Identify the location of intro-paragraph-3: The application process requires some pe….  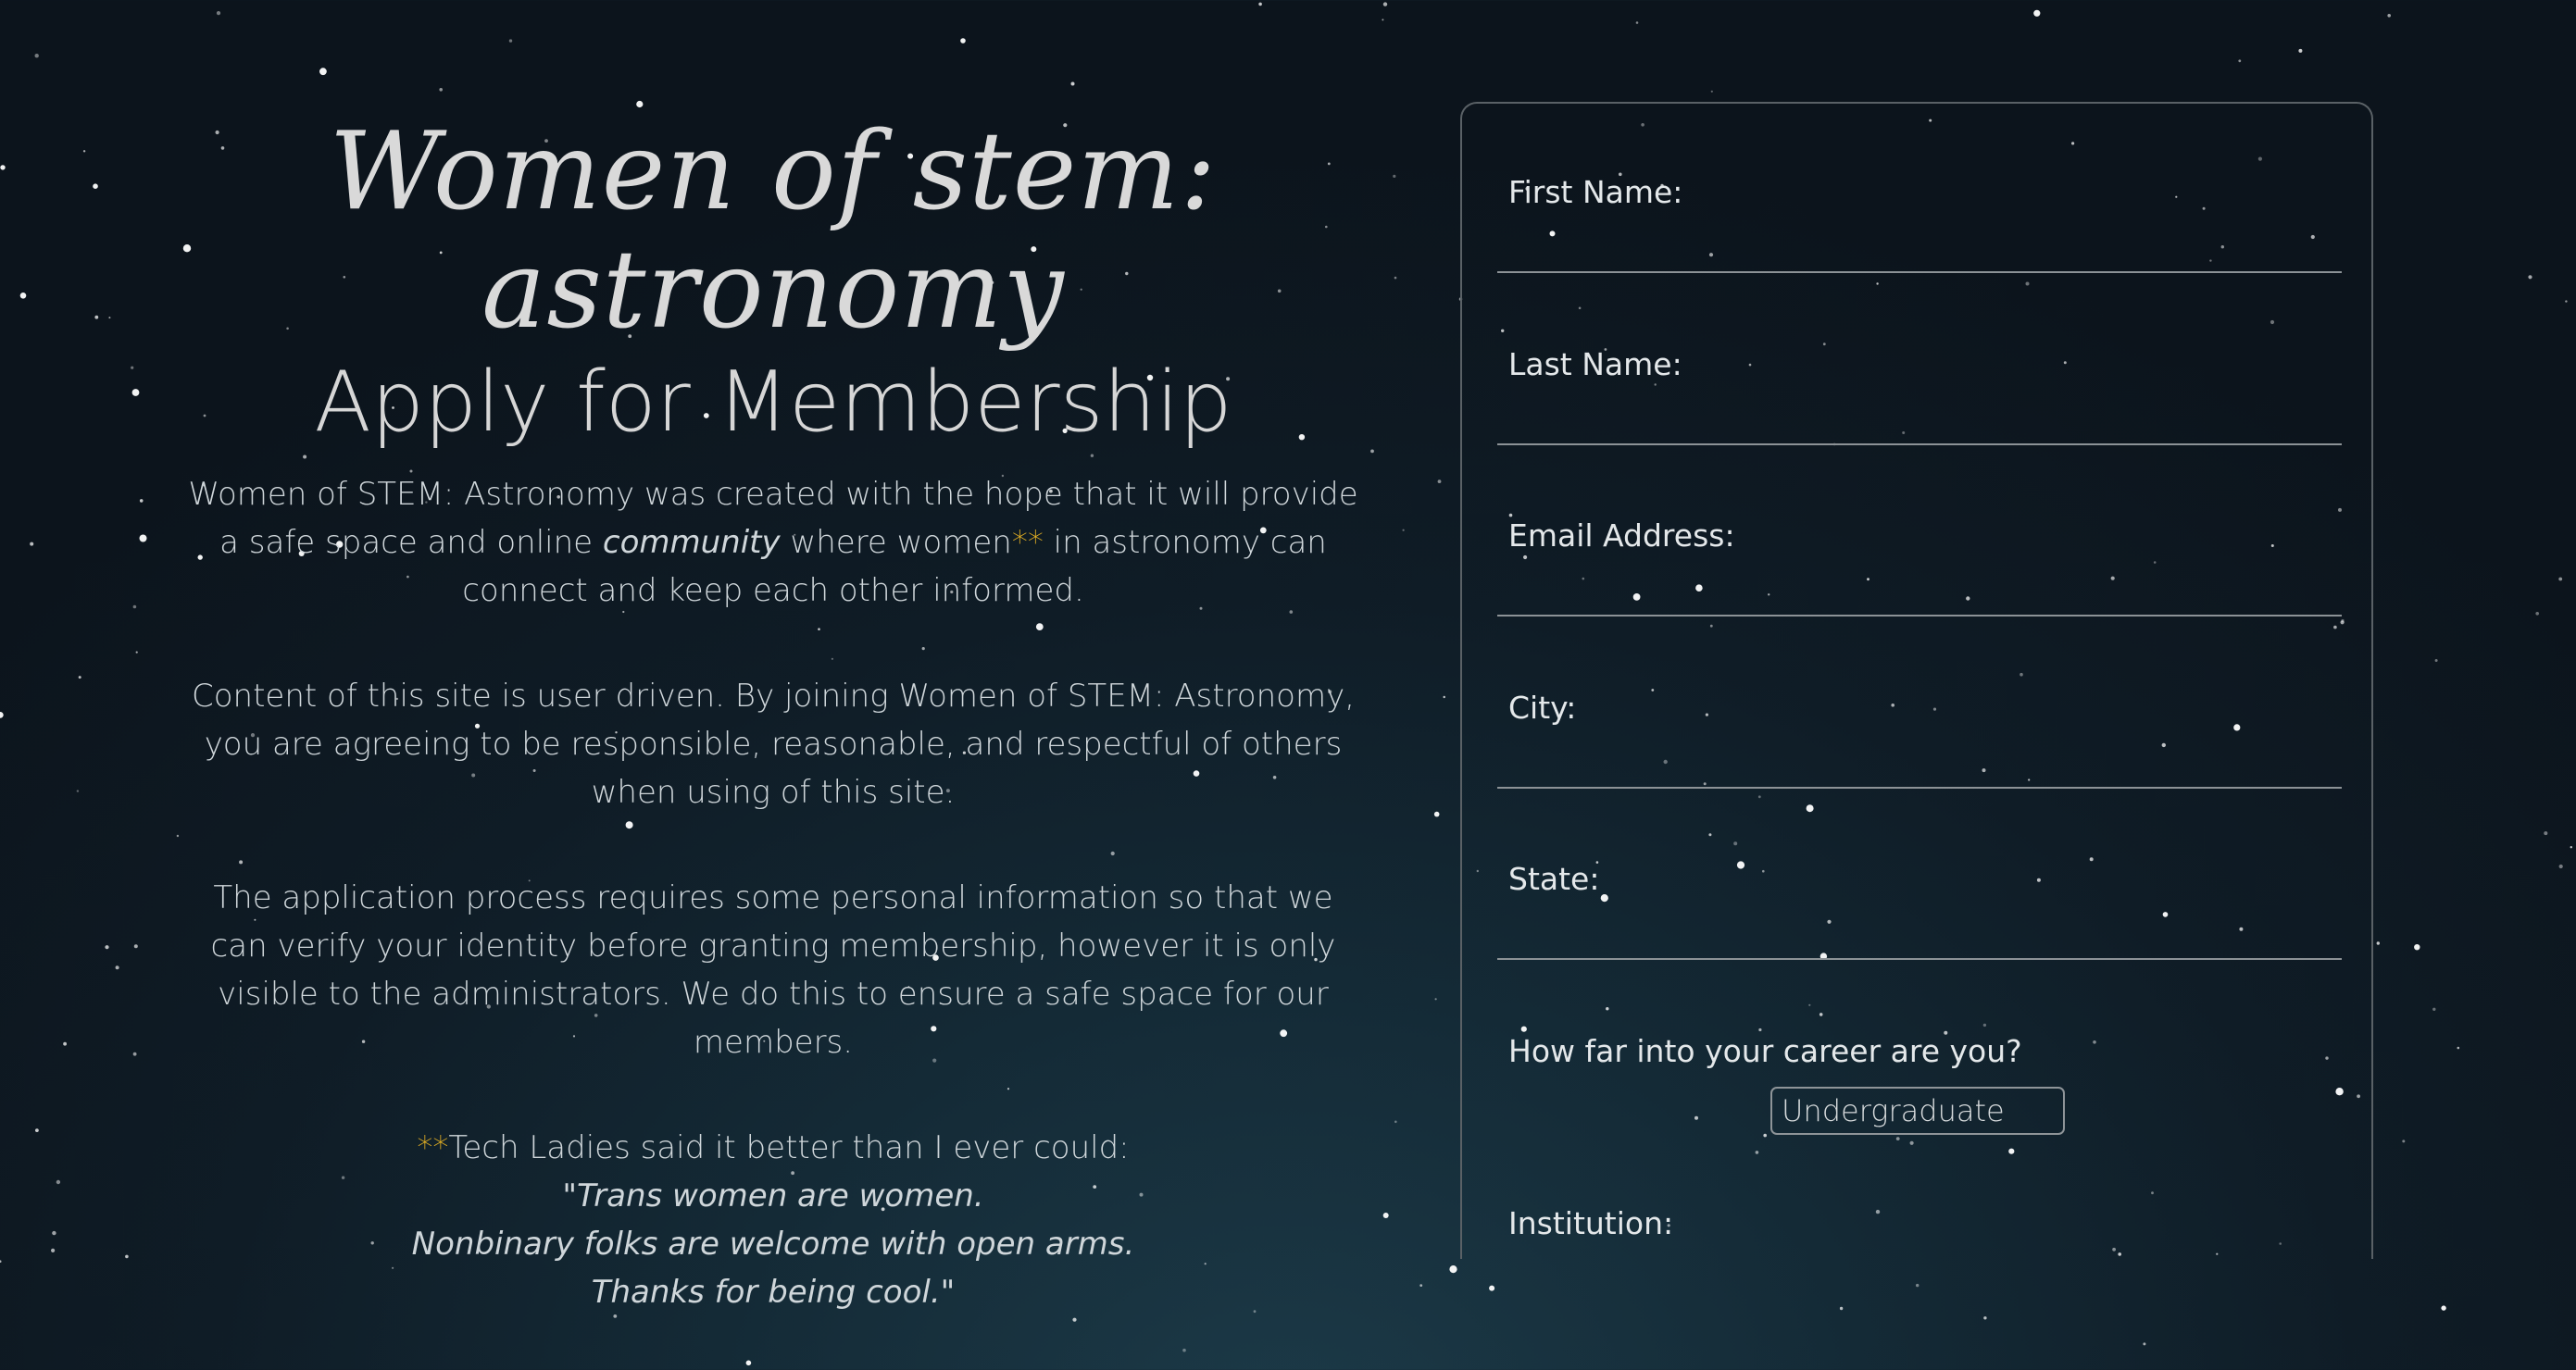
(773, 971).